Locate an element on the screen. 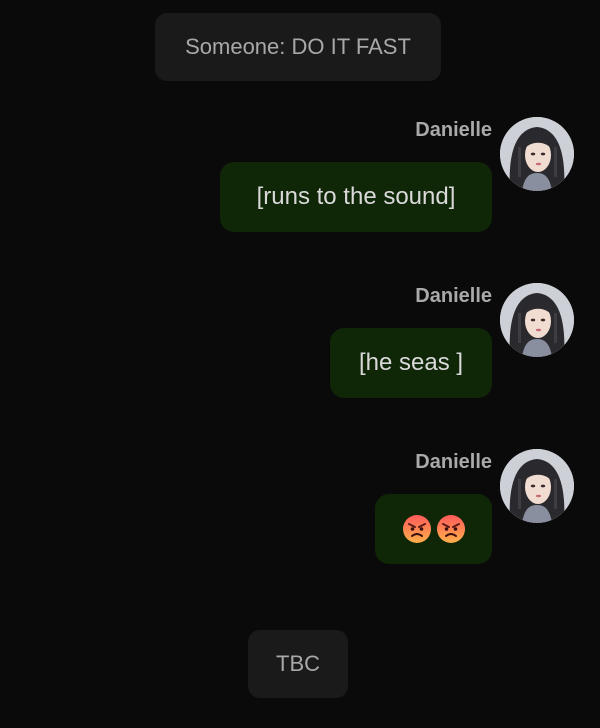 Image resolution: width=600 pixels, height=728 pixels. message-text: [runs to the sound] is located at coordinates (356, 196).